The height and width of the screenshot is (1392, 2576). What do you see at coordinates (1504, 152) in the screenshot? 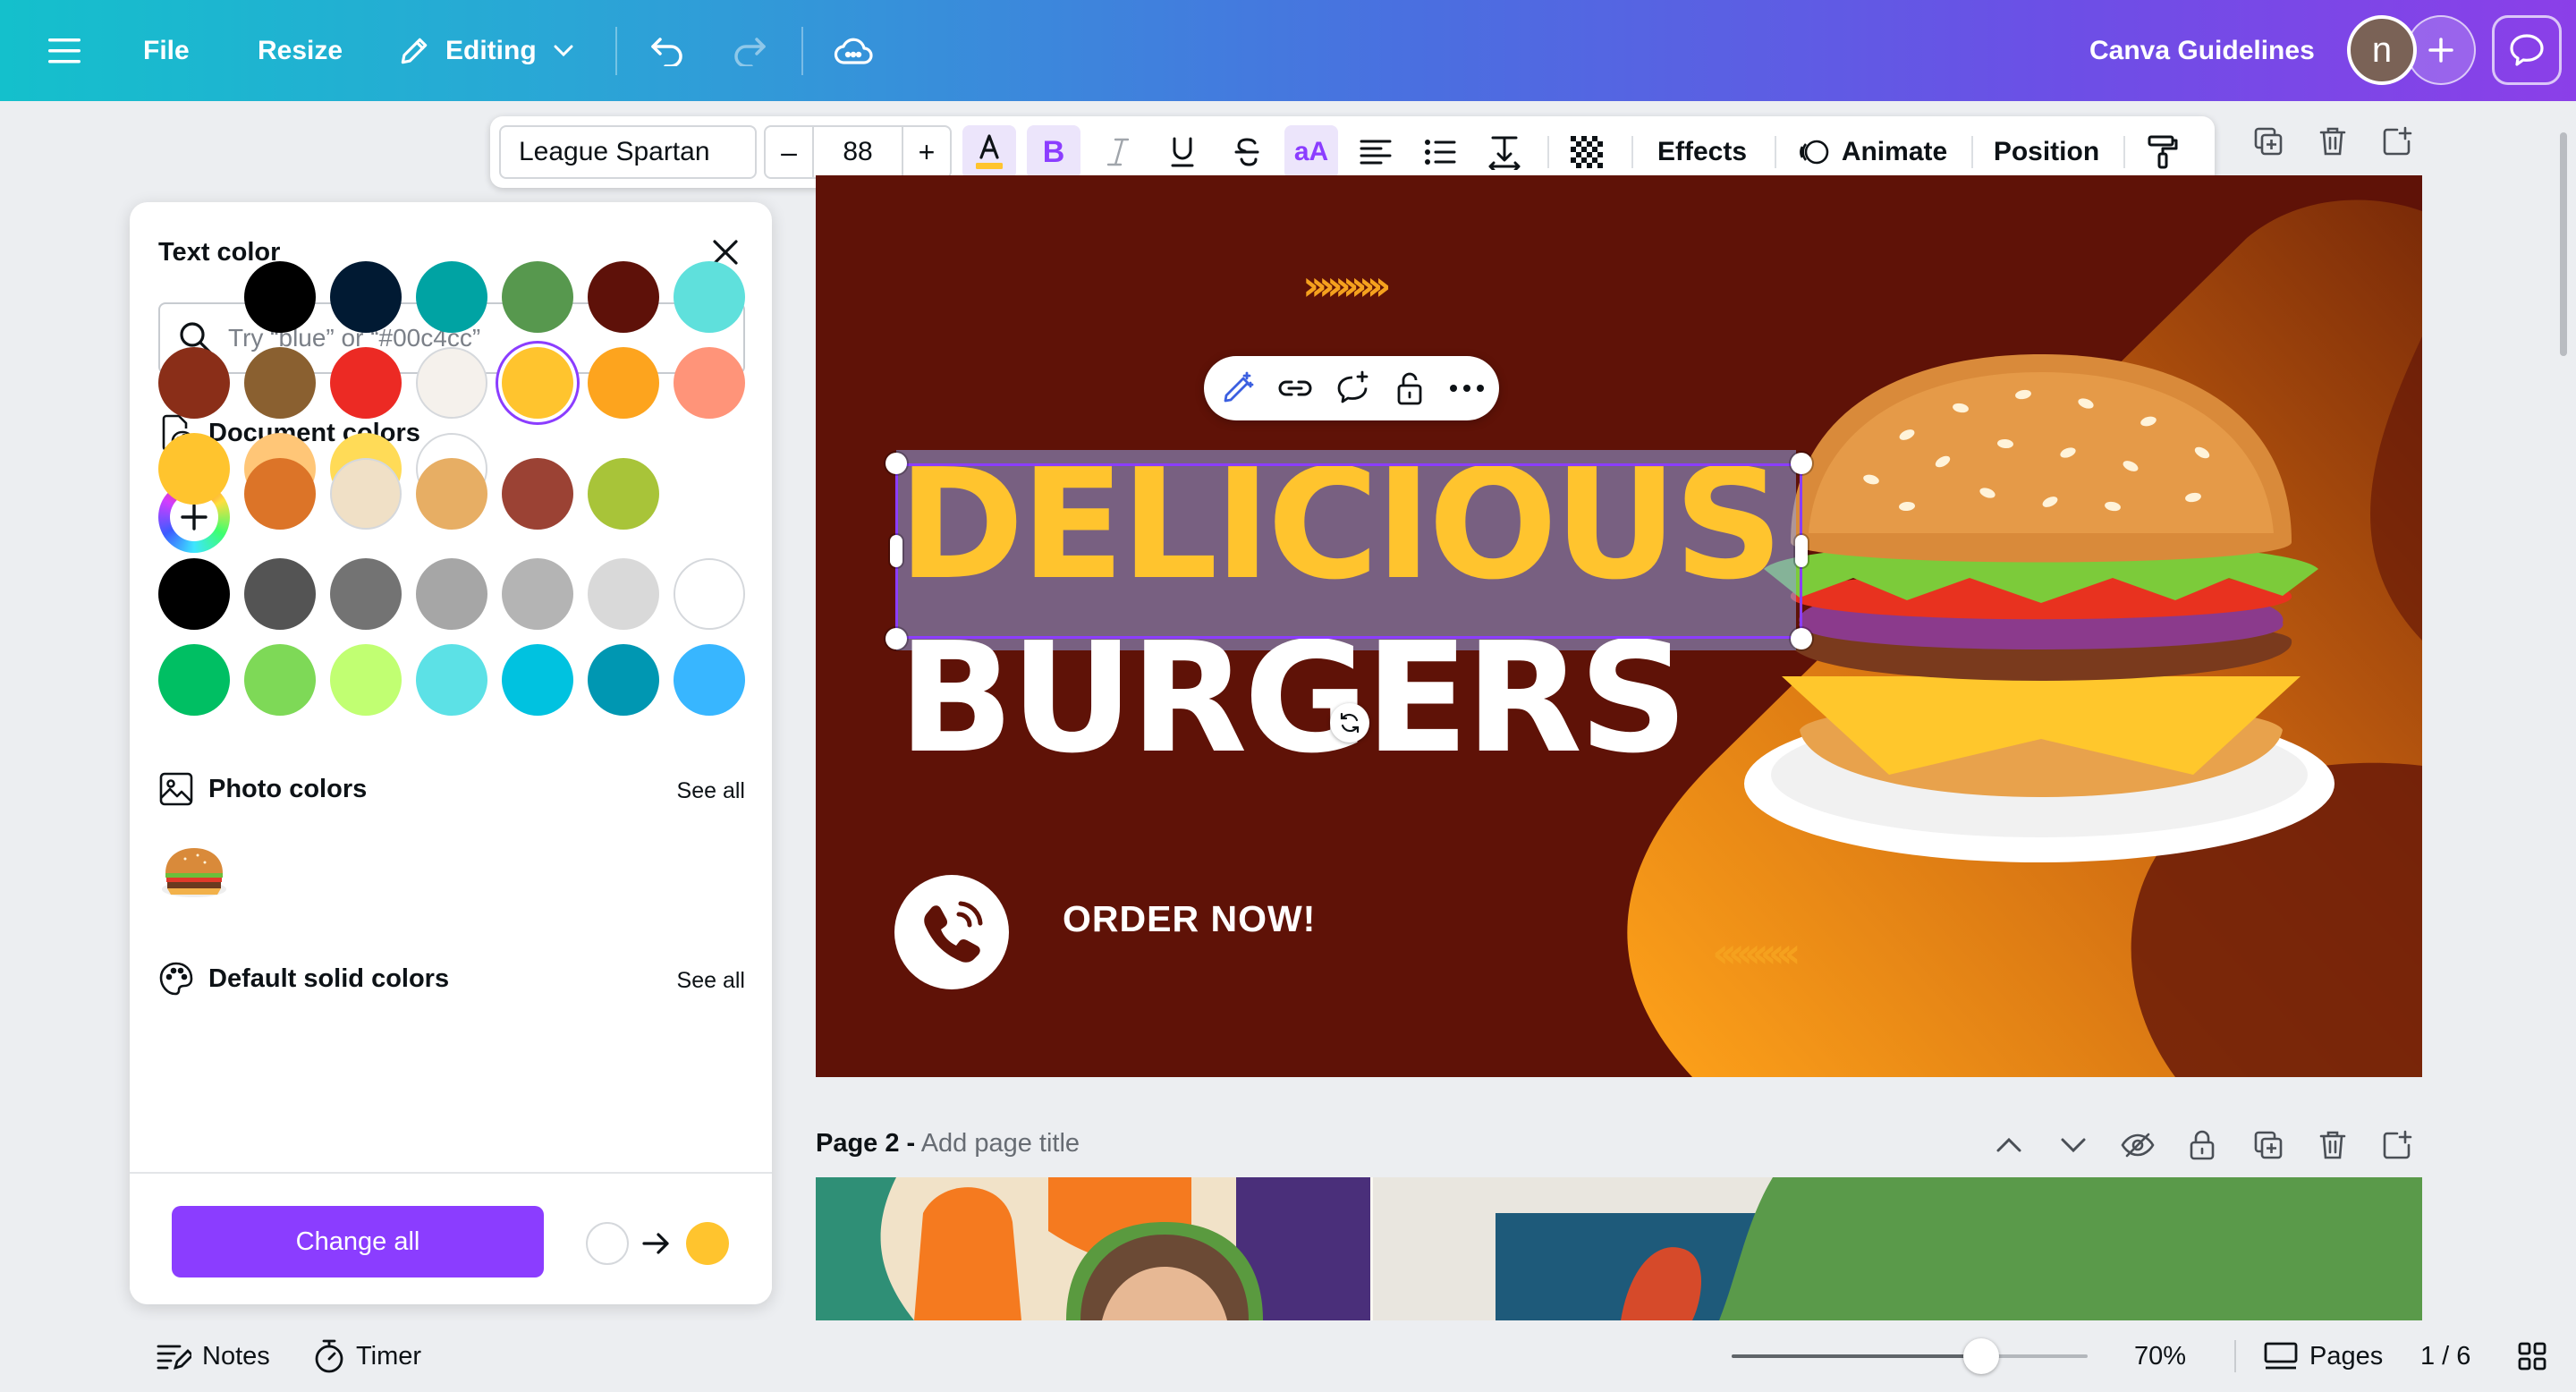
I see `spacing-icon` at bounding box center [1504, 152].